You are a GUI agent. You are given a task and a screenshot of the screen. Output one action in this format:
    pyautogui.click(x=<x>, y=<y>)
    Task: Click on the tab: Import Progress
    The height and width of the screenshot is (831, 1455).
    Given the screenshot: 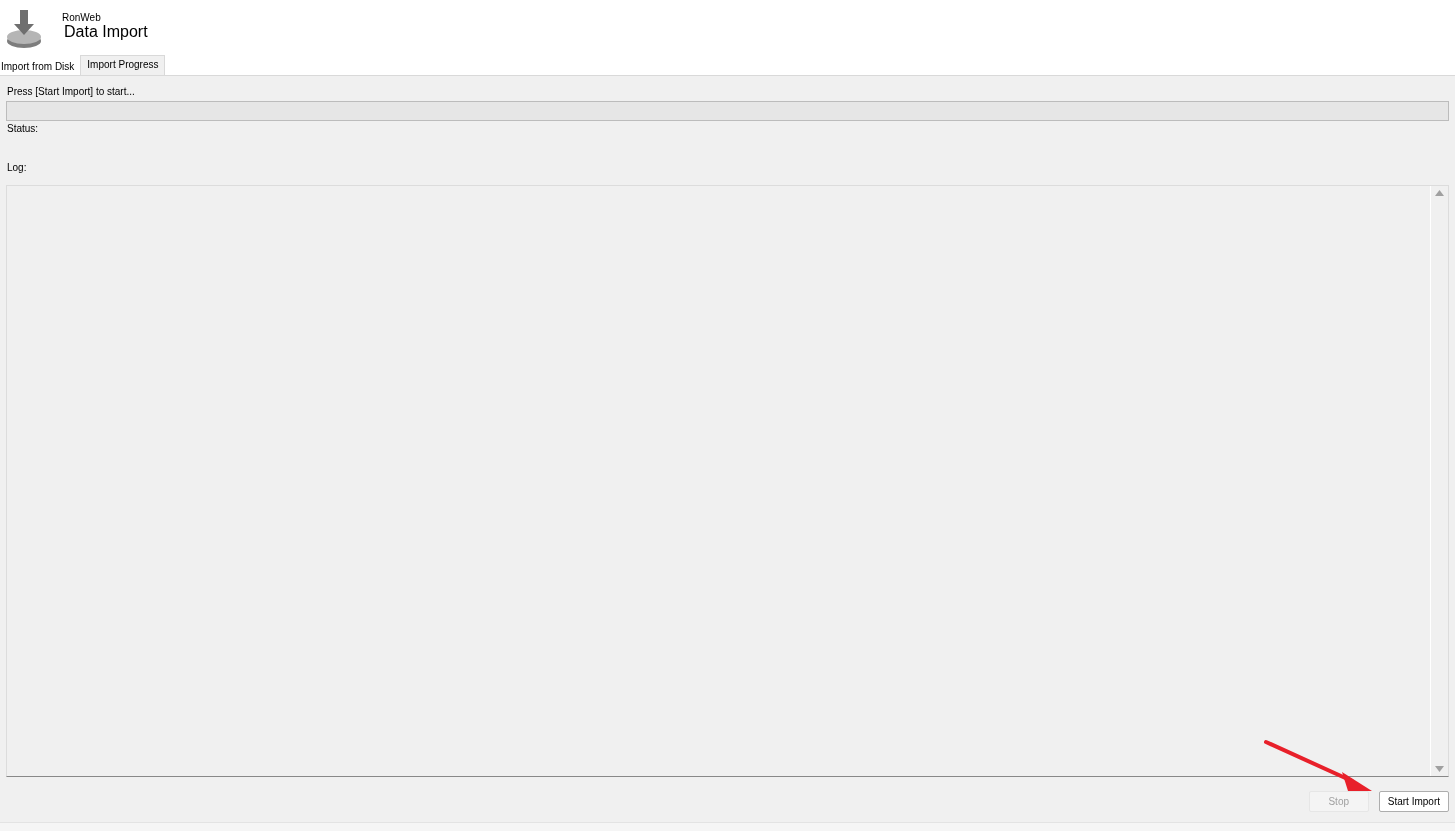 What is the action you would take?
    pyautogui.click(x=123, y=65)
    